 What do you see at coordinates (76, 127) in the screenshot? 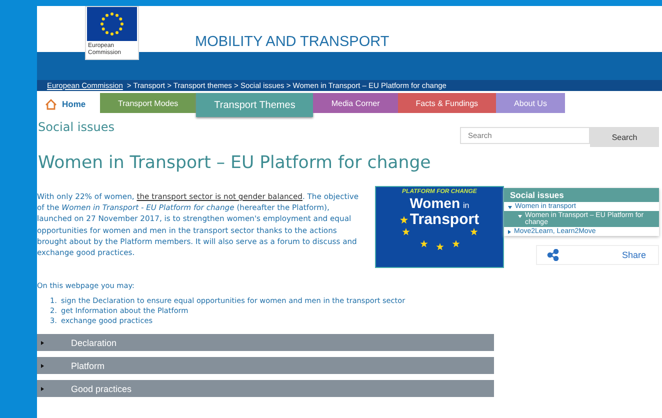
I see `section-title: Social issues` at bounding box center [76, 127].